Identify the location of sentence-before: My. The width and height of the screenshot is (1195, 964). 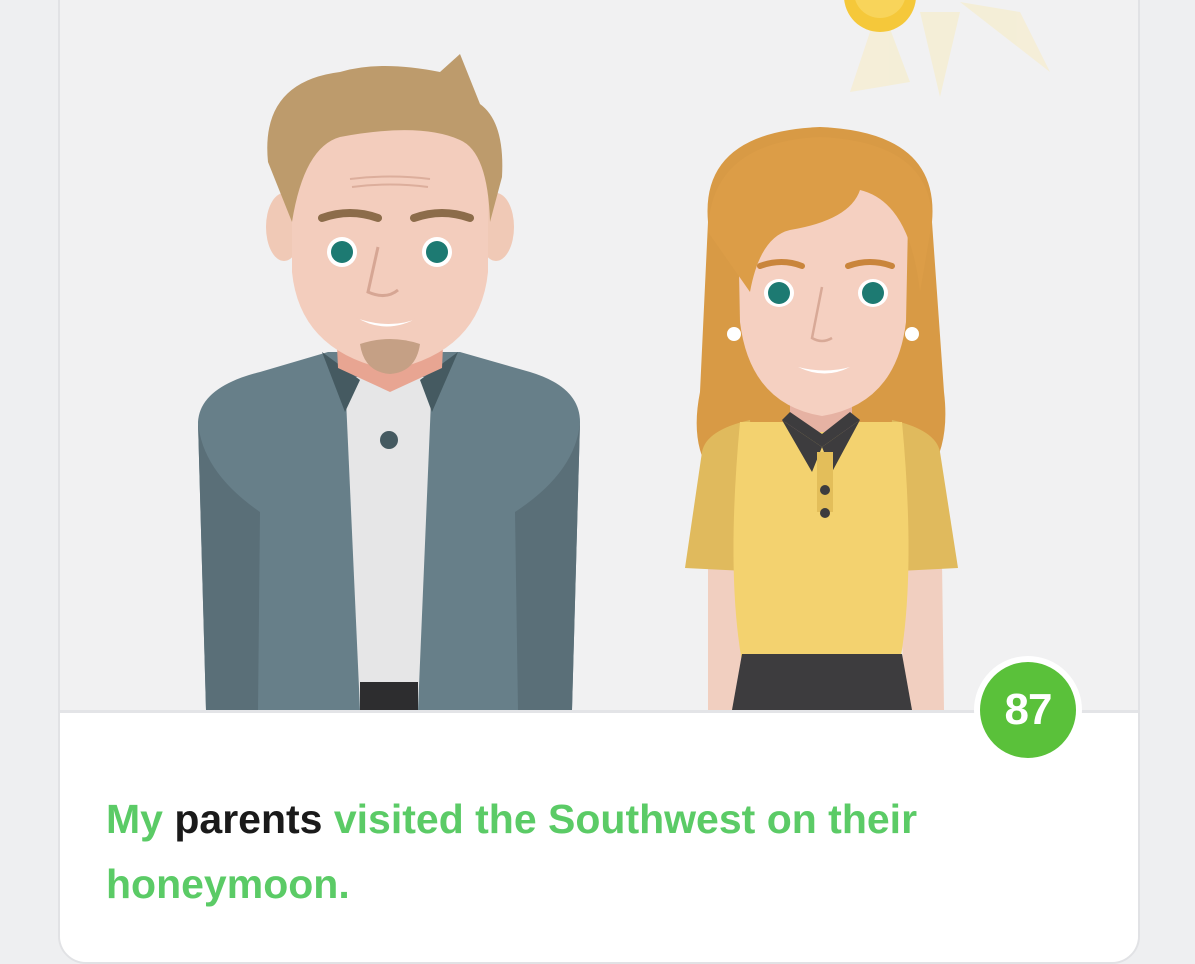
(140, 819).